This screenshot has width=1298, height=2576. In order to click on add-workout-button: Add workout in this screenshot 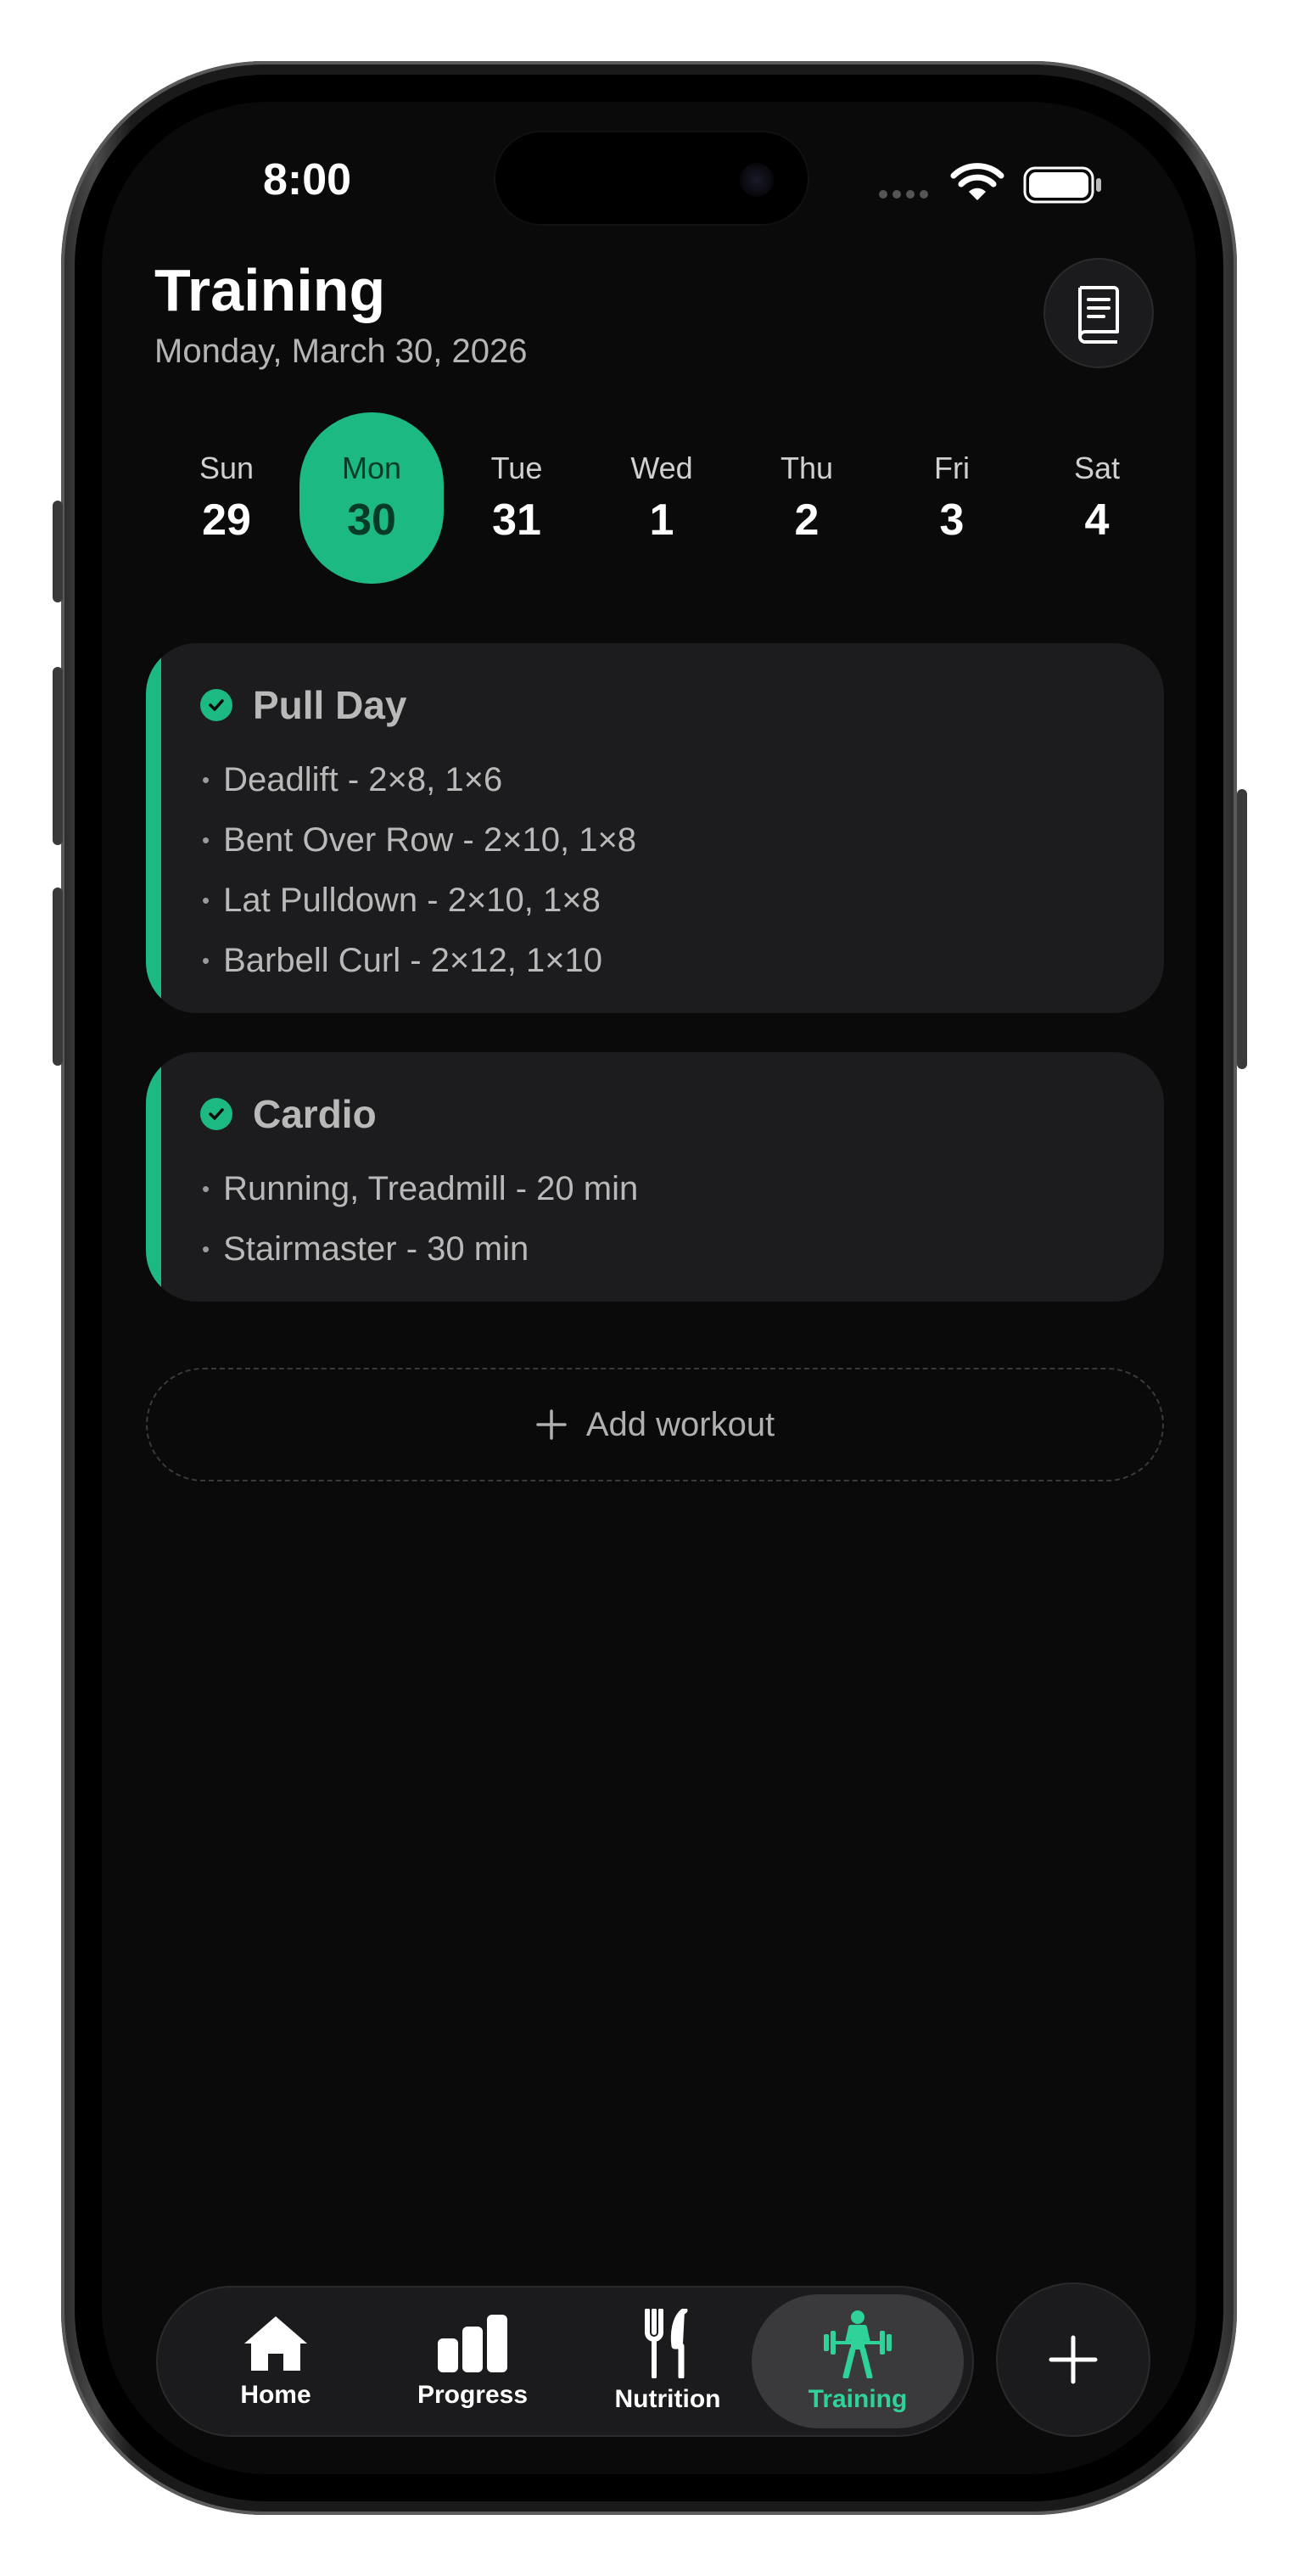, I will do `click(655, 1424)`.